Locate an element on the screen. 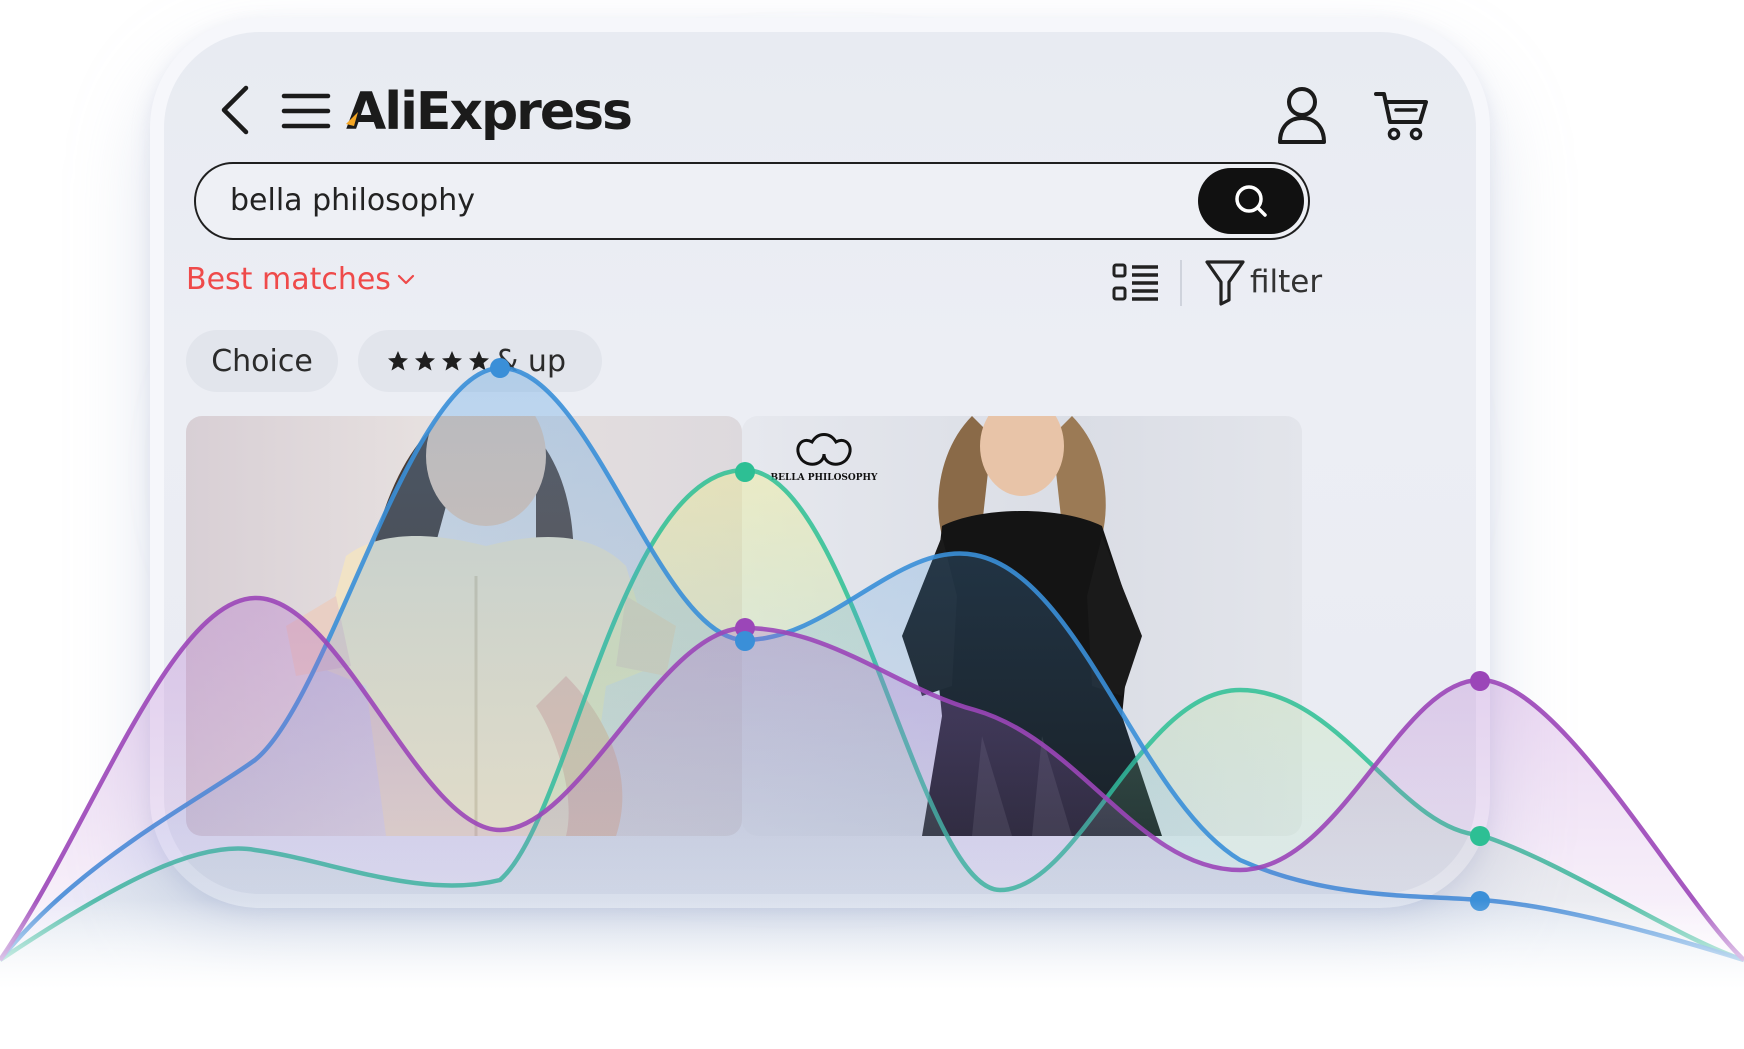 The height and width of the screenshot is (1049, 1744). logo-text: AliExpress is located at coordinates (489, 112).